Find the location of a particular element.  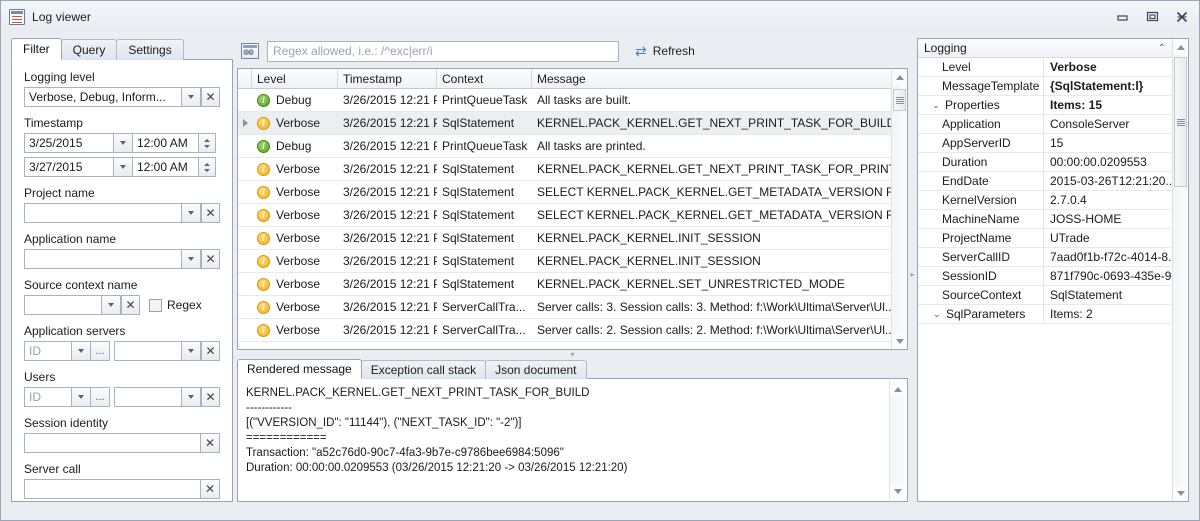

timestamp-to-date-input: 3/27/2015 is located at coordinates (69, 167).